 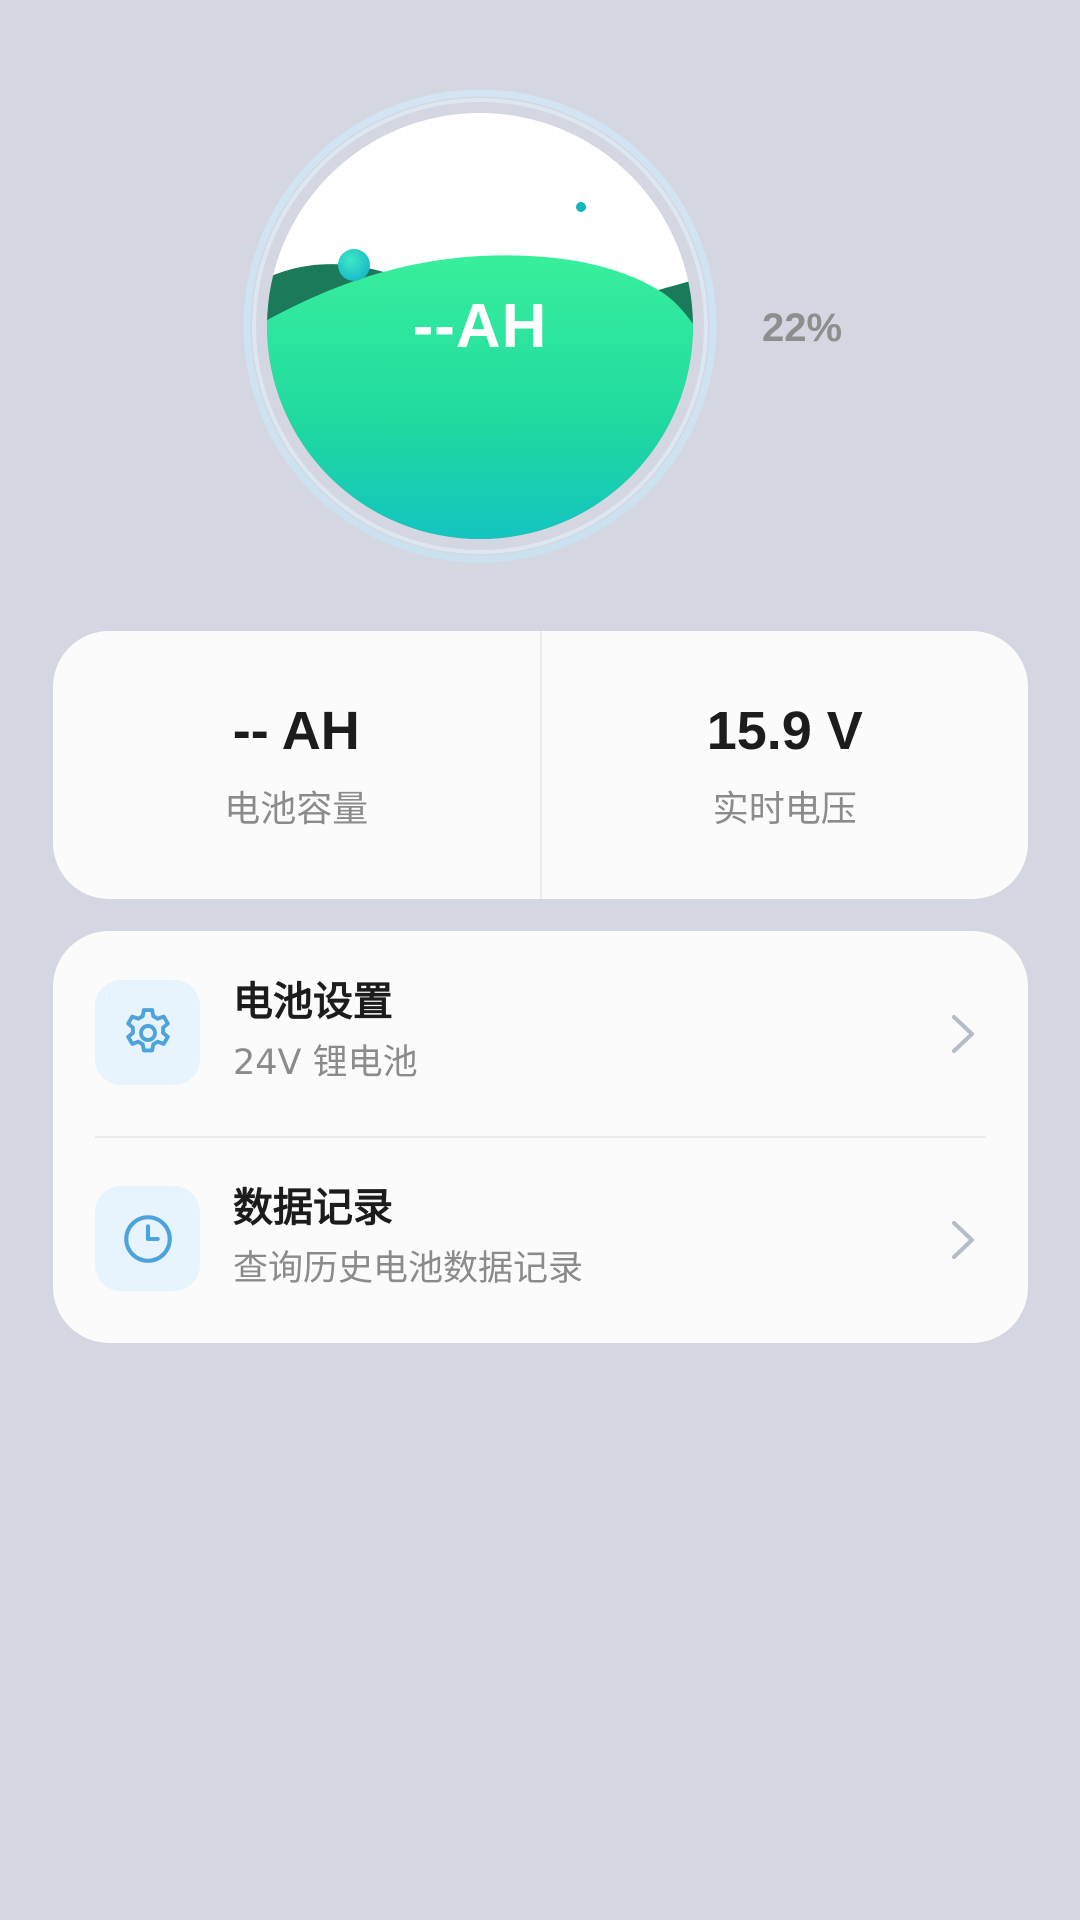 What do you see at coordinates (408, 1269) in the screenshot?
I see `data-records-subtitle: 查询历史电池数据记录` at bounding box center [408, 1269].